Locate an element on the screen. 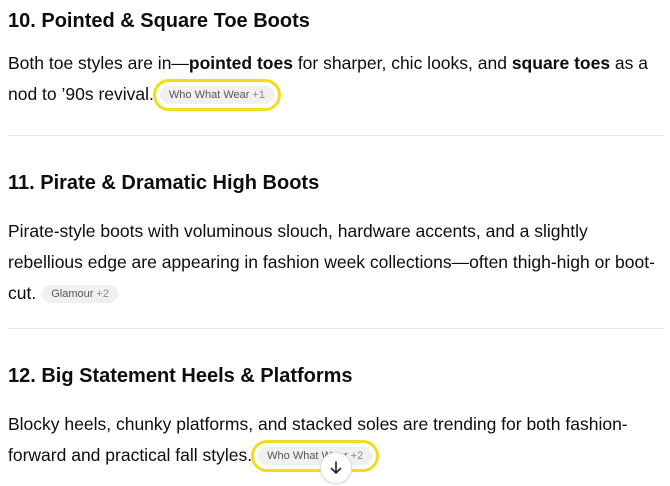 The height and width of the screenshot is (486, 670). bold-term: square toes is located at coordinates (561, 63).